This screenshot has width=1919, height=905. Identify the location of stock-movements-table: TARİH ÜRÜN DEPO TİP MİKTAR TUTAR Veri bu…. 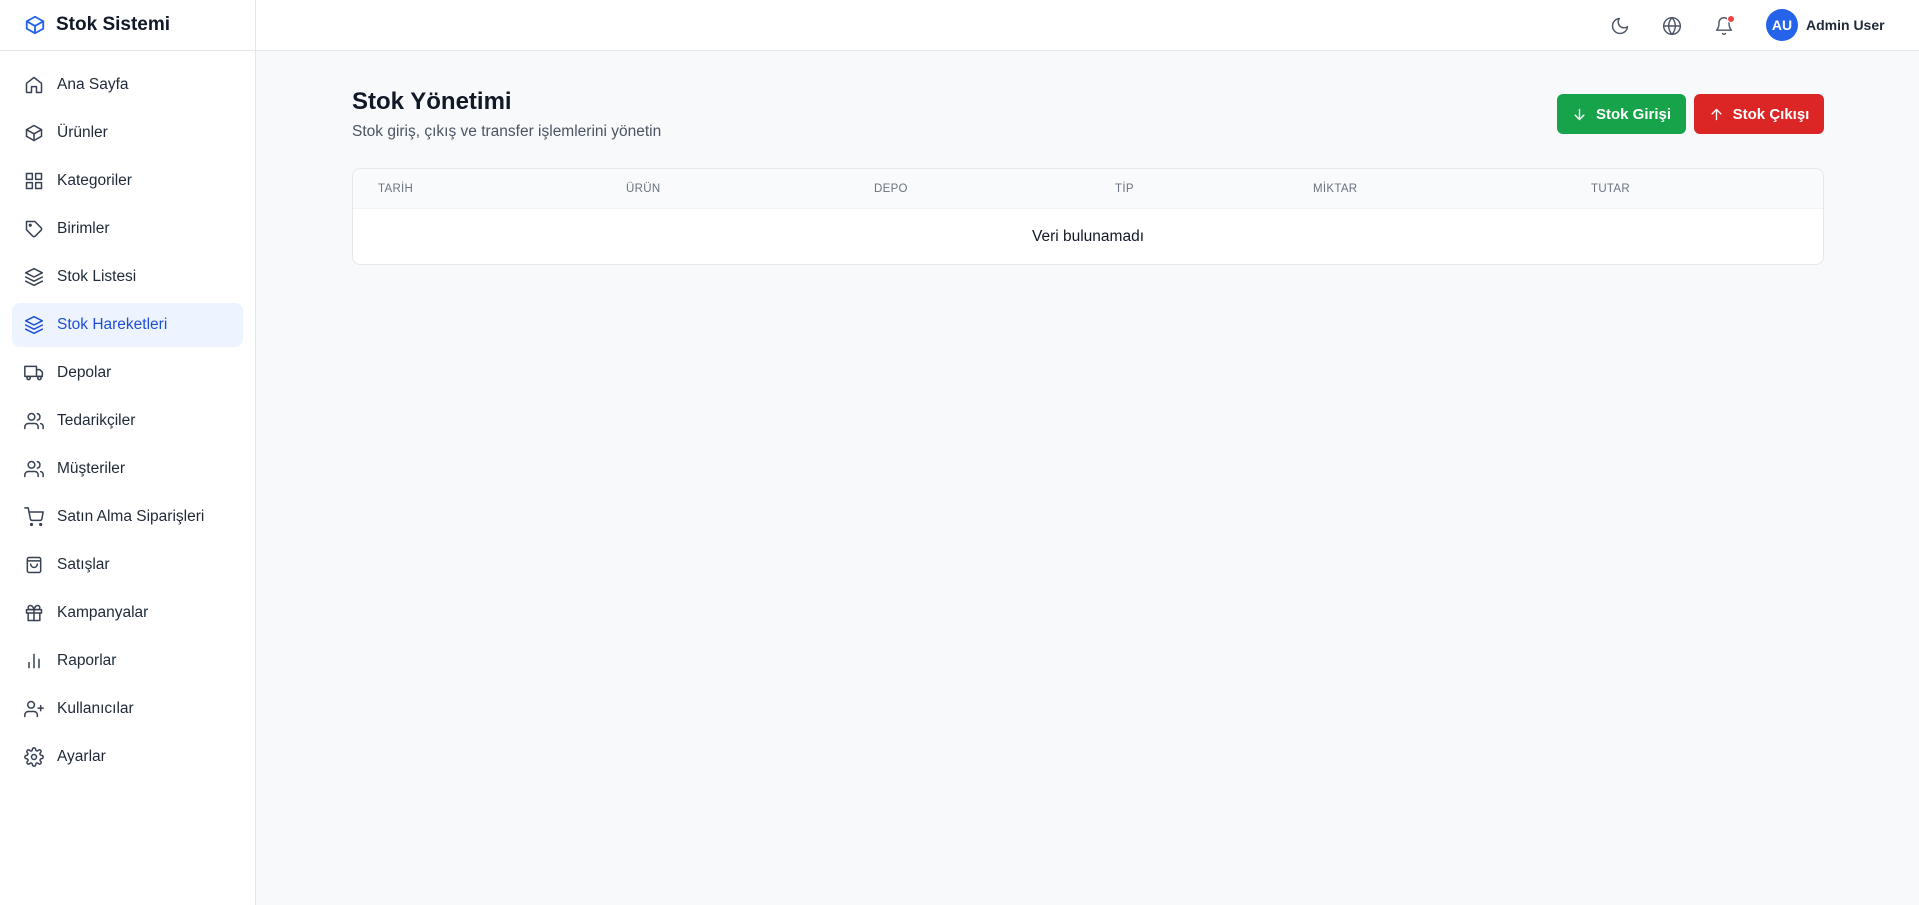
(1088, 216).